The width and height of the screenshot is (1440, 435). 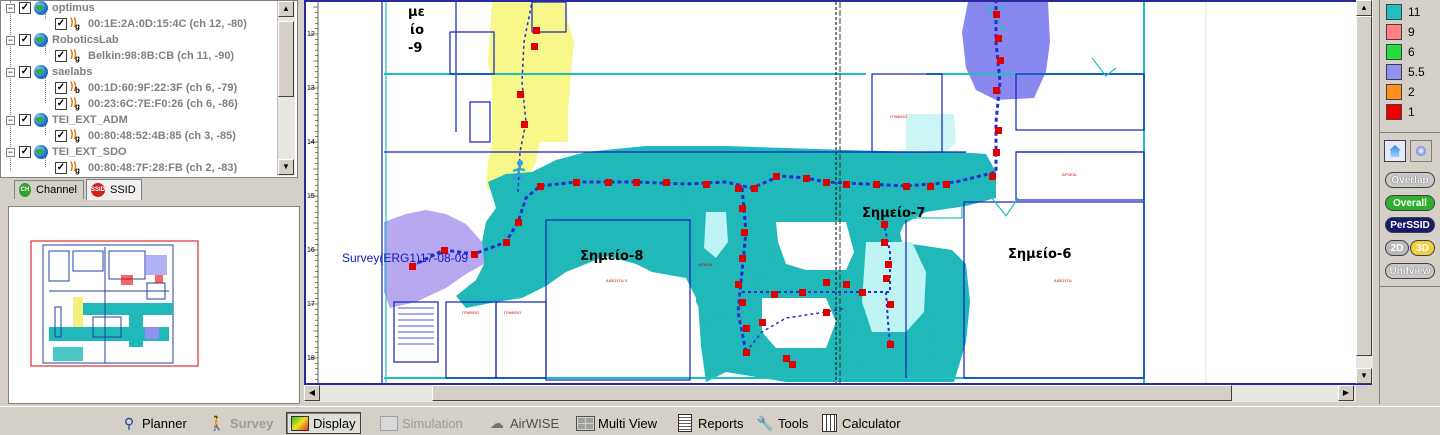 What do you see at coordinates (1422, 248) in the screenshot?
I see `3d-button: 3D` at bounding box center [1422, 248].